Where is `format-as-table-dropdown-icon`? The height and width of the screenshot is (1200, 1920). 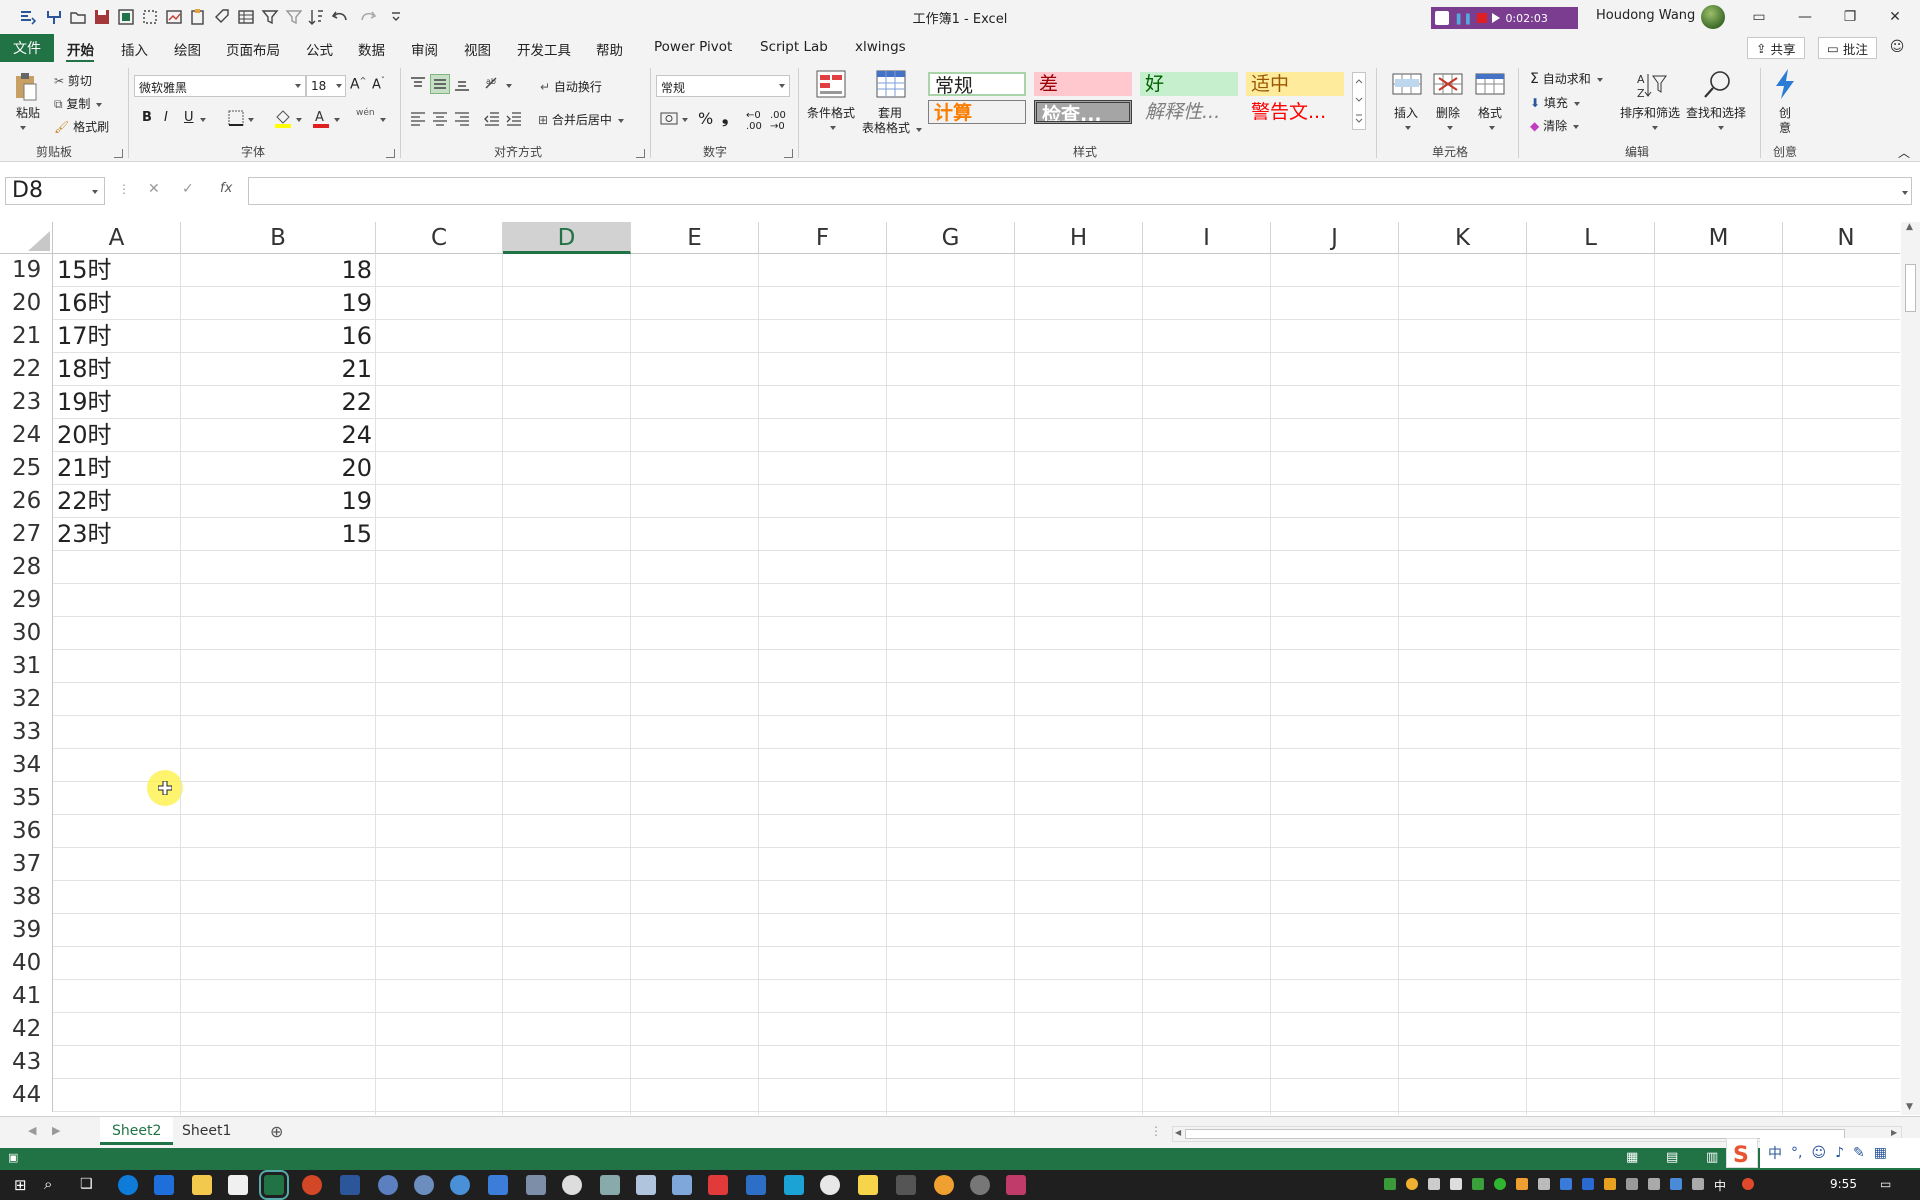
format-as-table-dropdown-icon is located at coordinates (918, 129).